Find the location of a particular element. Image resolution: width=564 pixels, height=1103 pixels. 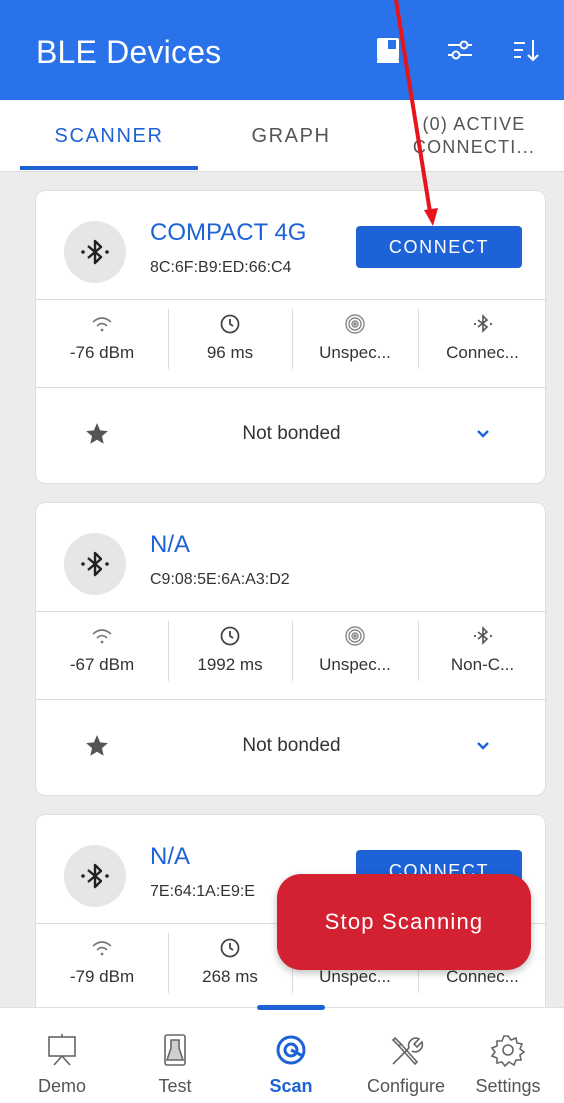

filter-sliders-icon is located at coordinates (460, 50).